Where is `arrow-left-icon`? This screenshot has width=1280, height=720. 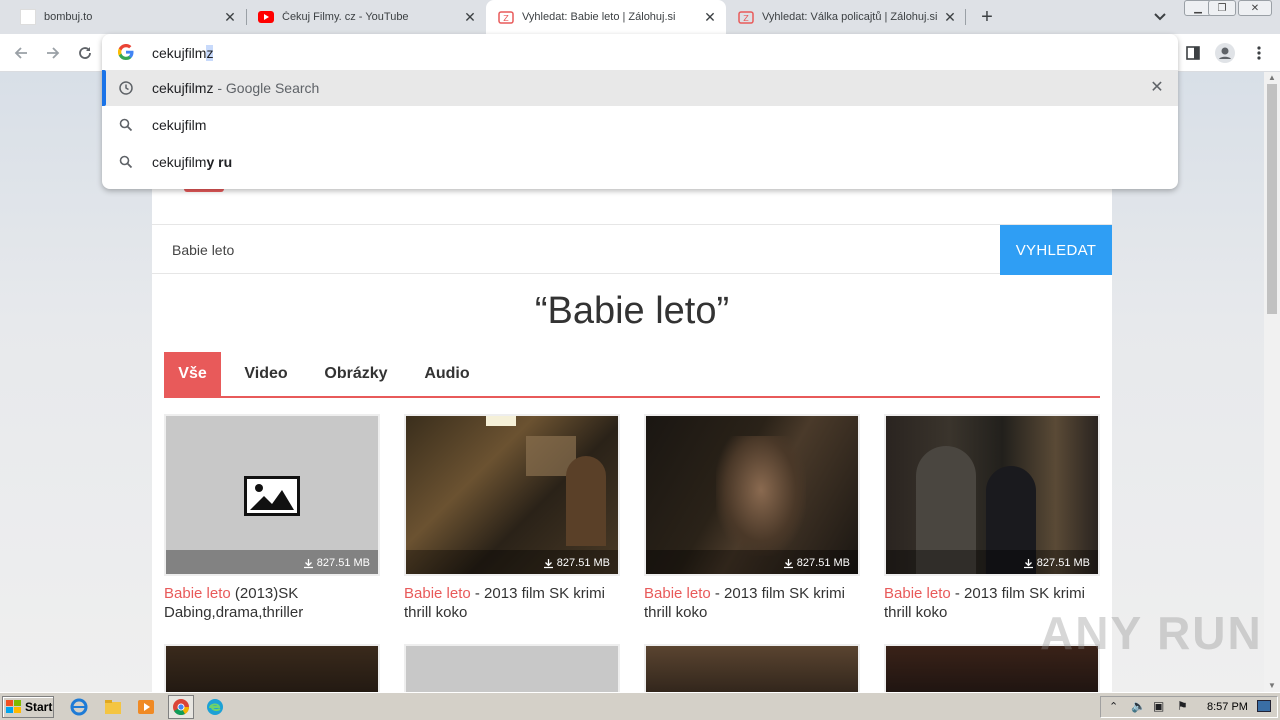
arrow-left-icon is located at coordinates (20, 53).